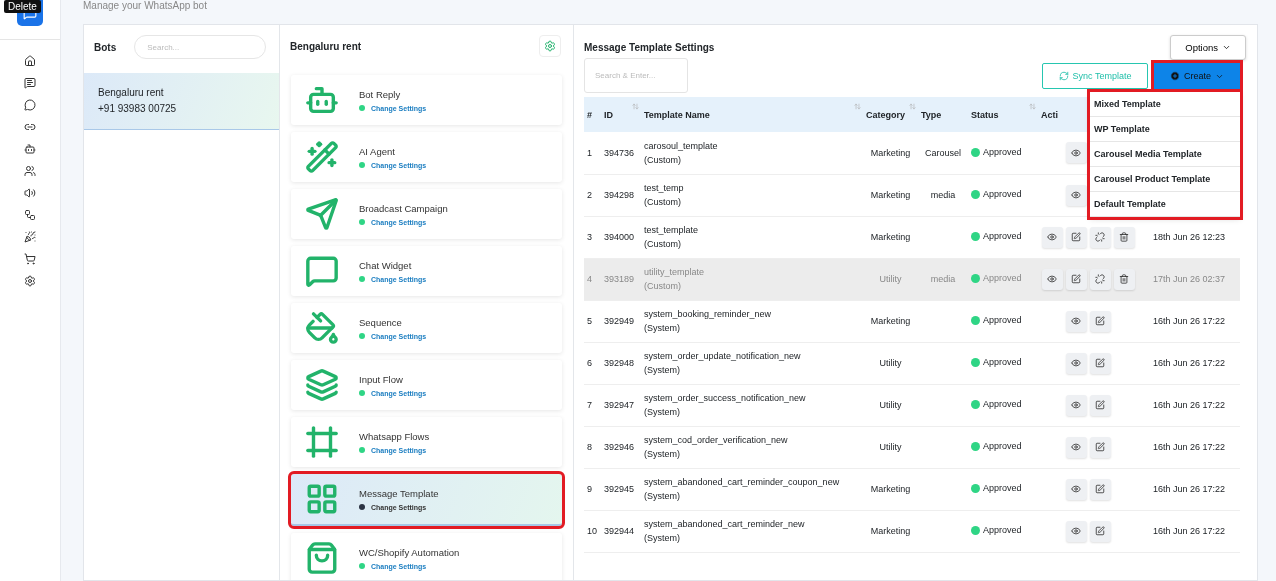 The height and width of the screenshot is (581, 1276). Describe the element at coordinates (1189, 279) in the screenshot. I see `table-cell: 17th Jun 26 02:37` at that location.